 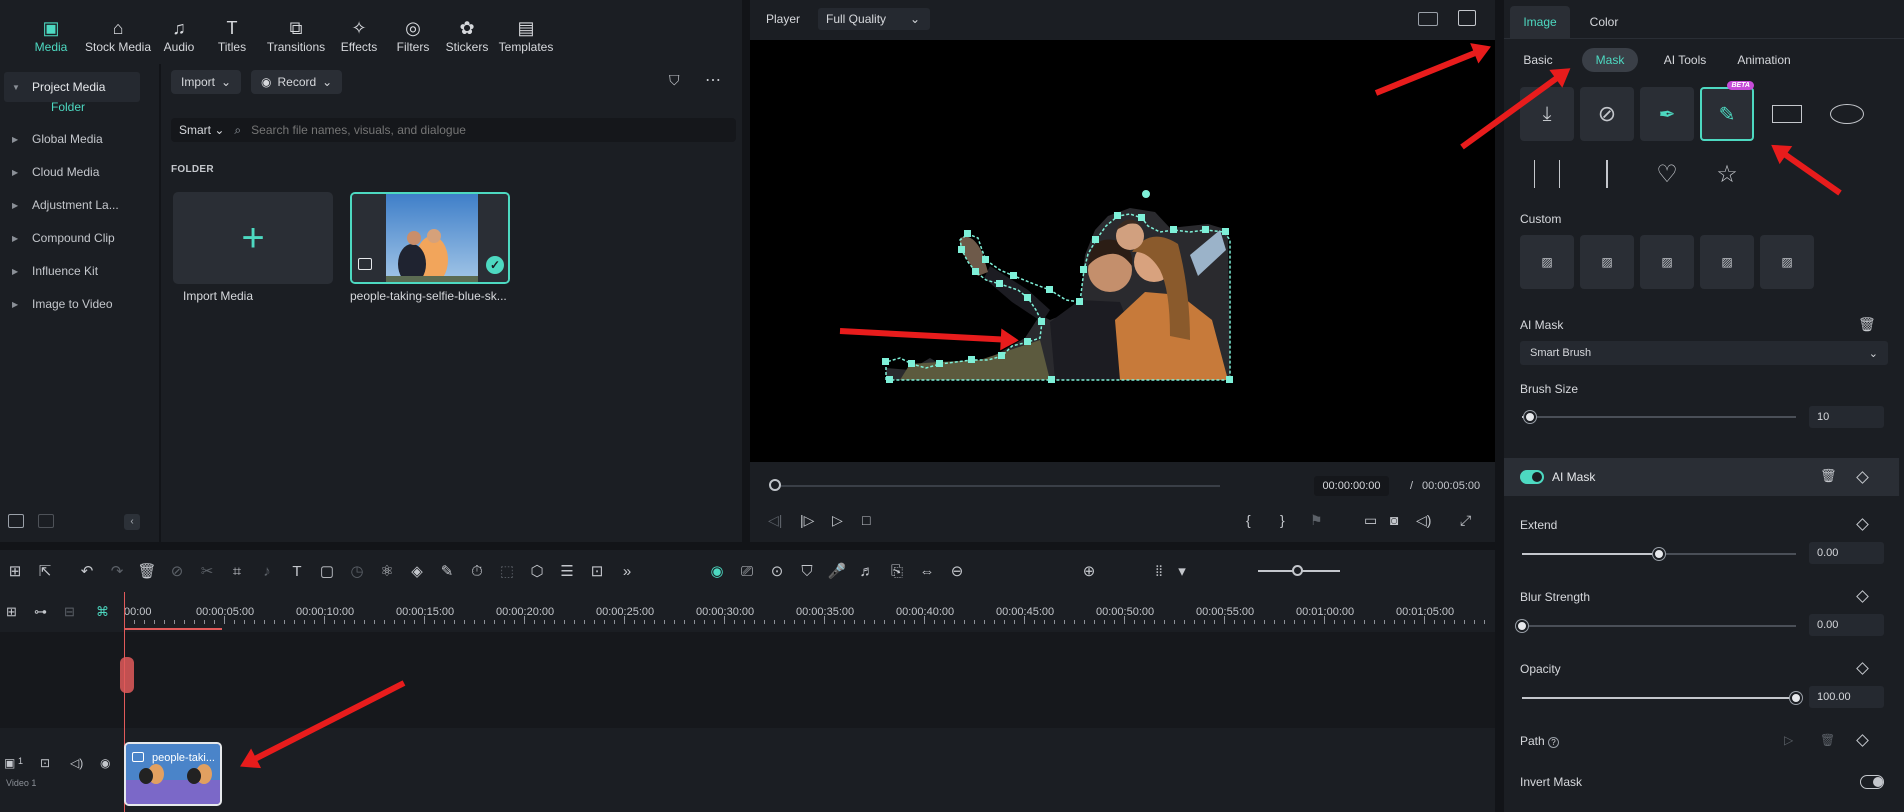 I want to click on split-icon: ✂, so click(x=207, y=571).